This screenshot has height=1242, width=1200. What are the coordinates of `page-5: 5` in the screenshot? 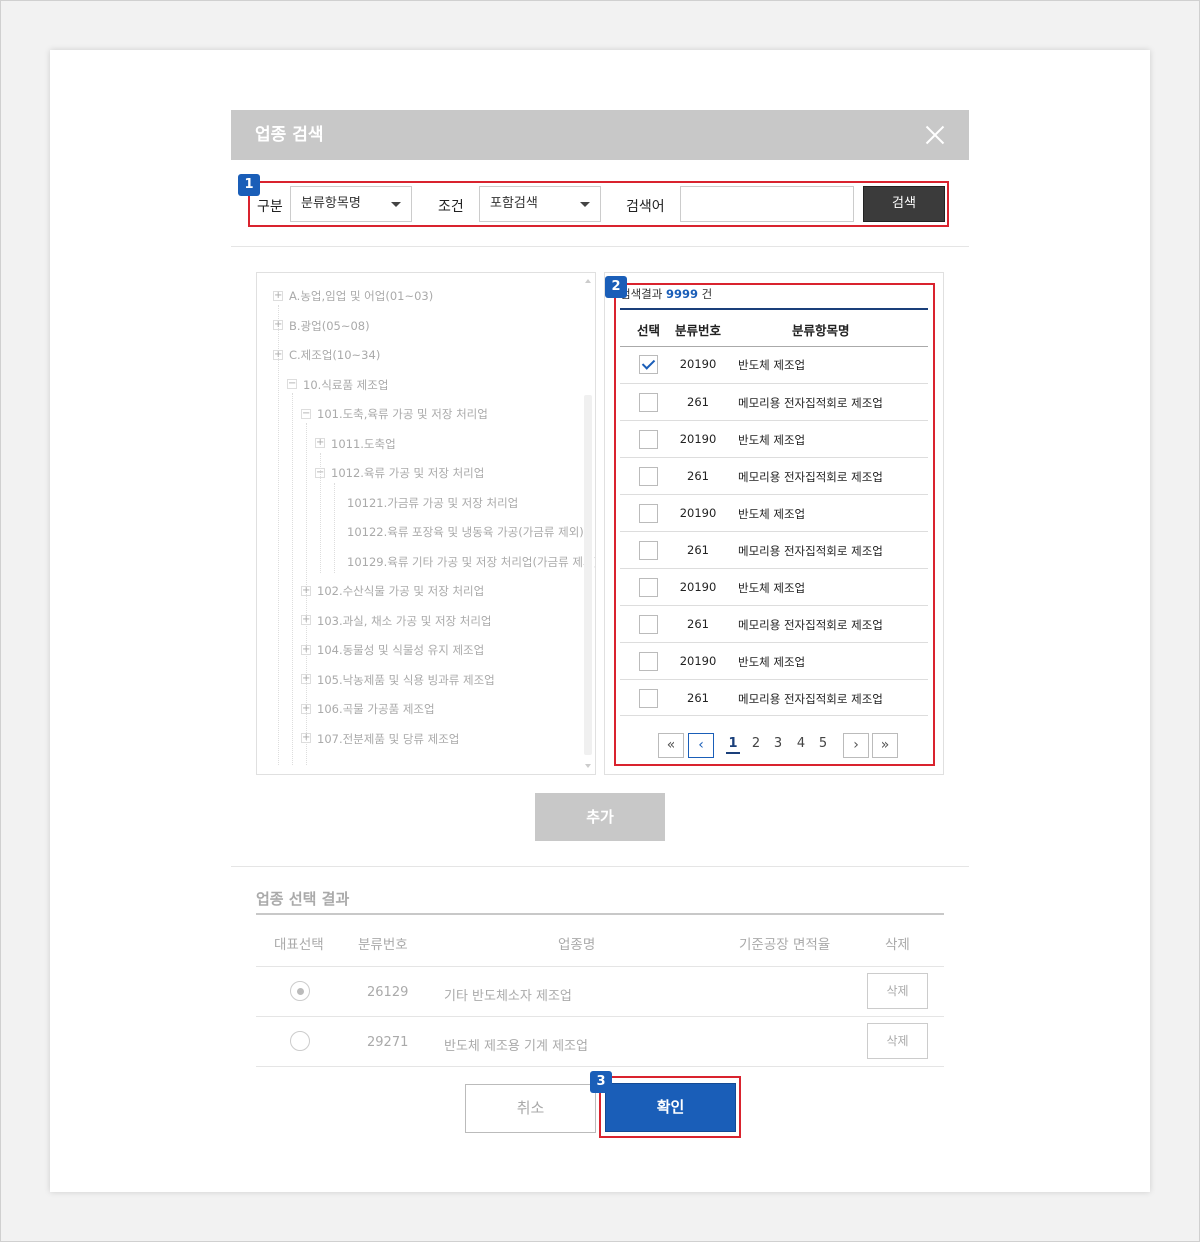 It's located at (823, 743).